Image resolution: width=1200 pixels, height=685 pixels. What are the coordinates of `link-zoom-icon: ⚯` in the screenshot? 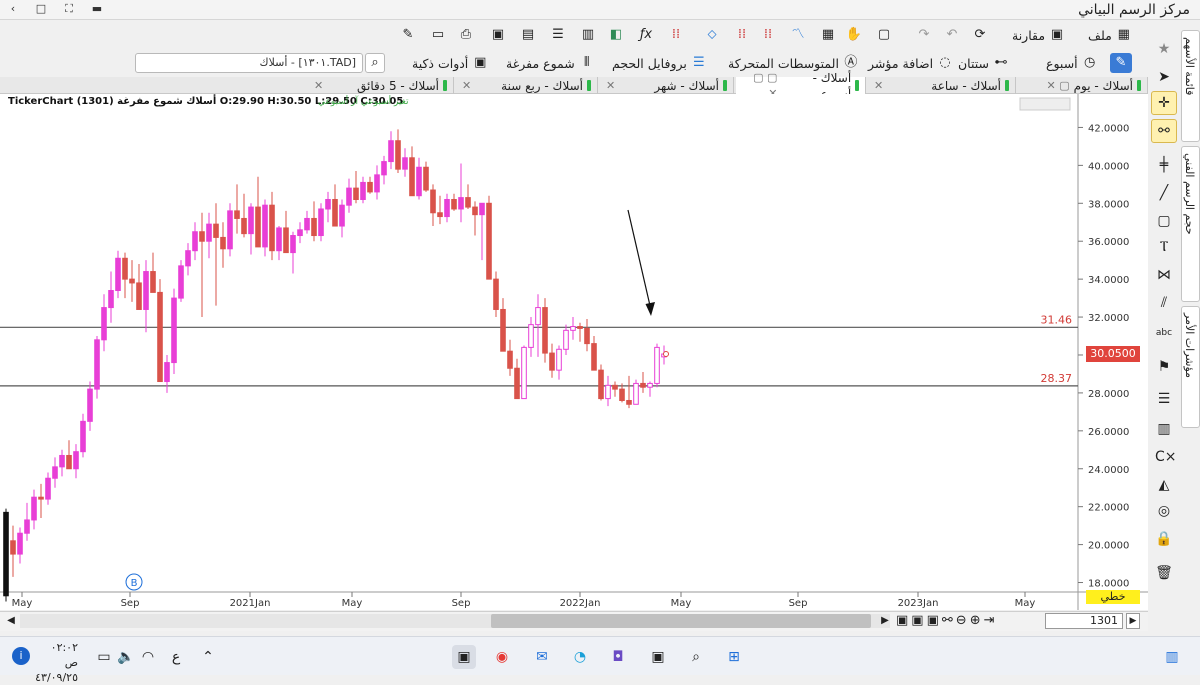 It's located at (949, 620).